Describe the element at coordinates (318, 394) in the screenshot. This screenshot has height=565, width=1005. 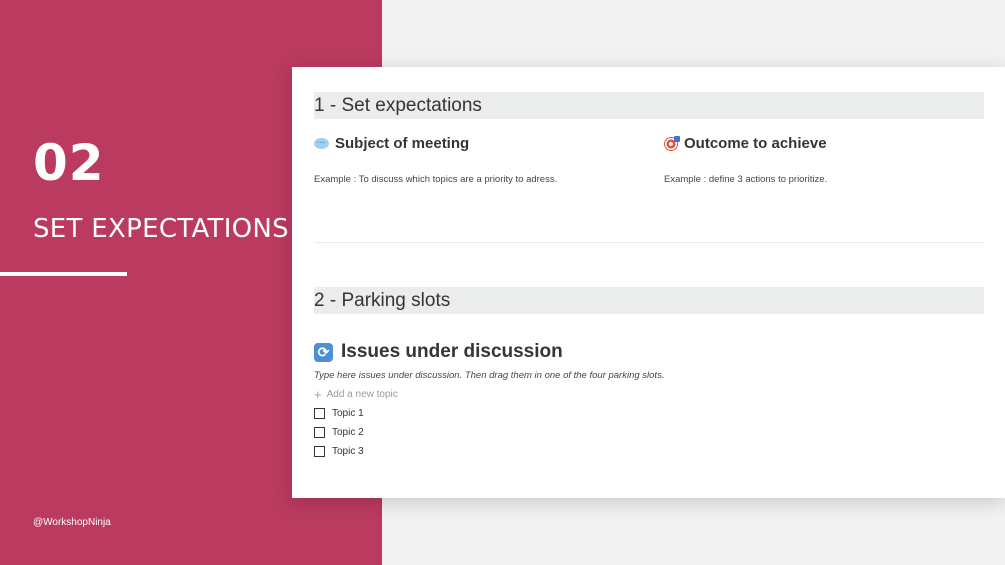
I see `plus-icon: +` at that location.